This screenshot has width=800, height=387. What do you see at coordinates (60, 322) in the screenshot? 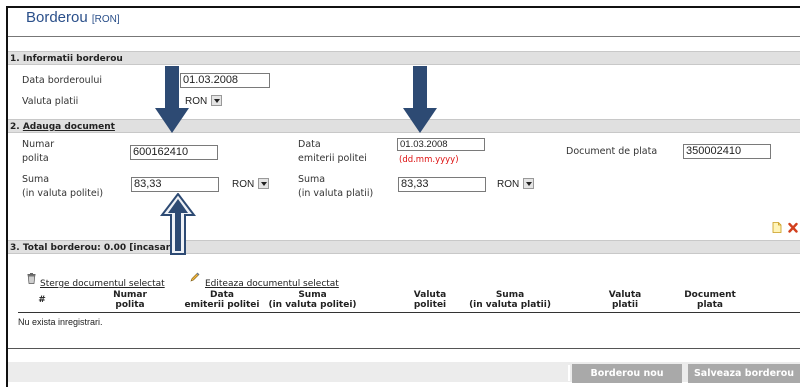
I see `grid-empty-message: Nu exista inregistrari.` at bounding box center [60, 322].